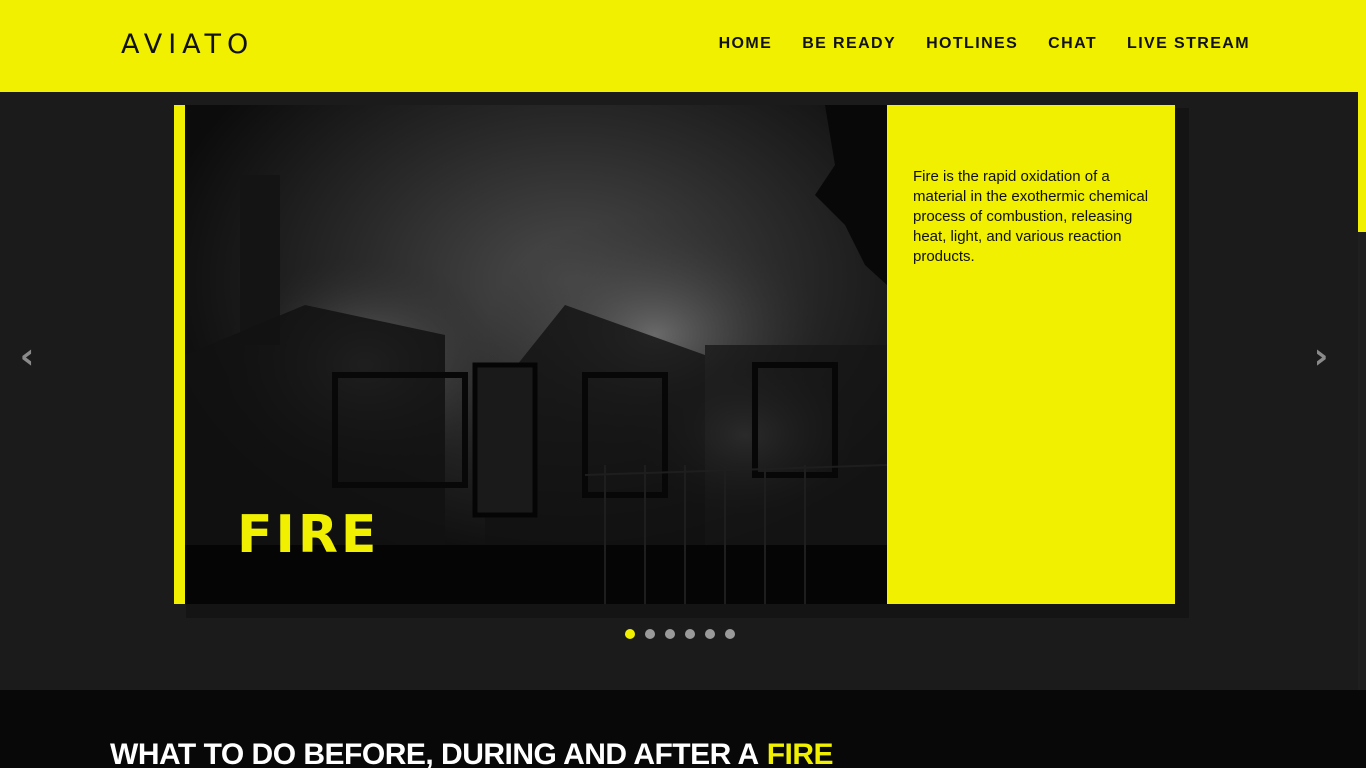 The height and width of the screenshot is (768, 1366). Describe the element at coordinates (27, 357) in the screenshot. I see `chevron-left-icon: ‹` at that location.